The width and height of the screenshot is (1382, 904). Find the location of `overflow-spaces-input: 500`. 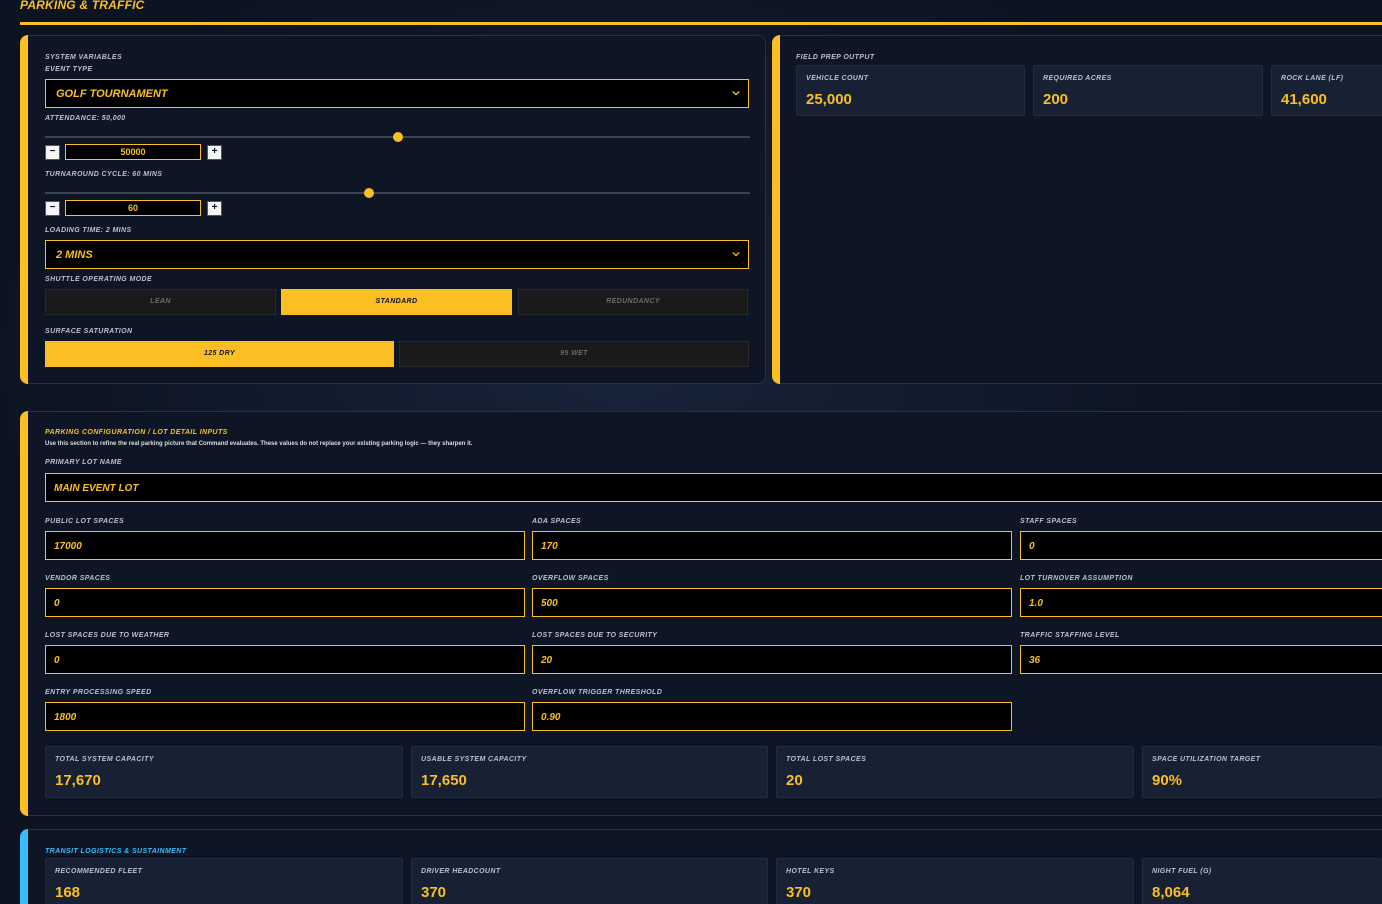

overflow-spaces-input: 500 is located at coordinates (772, 602).